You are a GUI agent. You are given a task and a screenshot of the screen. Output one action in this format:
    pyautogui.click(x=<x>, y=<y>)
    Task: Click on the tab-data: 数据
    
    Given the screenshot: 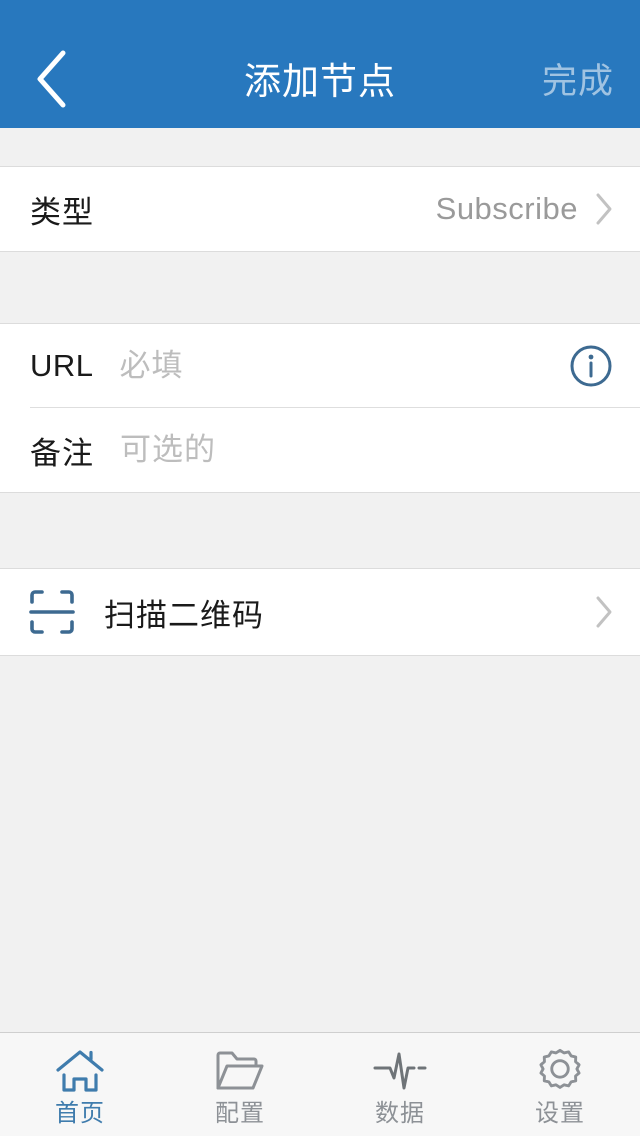 What is the action you would take?
    pyautogui.click(x=400, y=1084)
    